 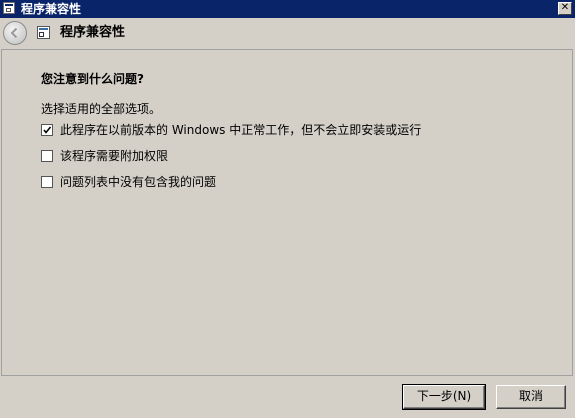 I want to click on option-label: 此程序在以前版本的 Windows 中正常工作，但不会立即安装或运行, so click(x=241, y=130).